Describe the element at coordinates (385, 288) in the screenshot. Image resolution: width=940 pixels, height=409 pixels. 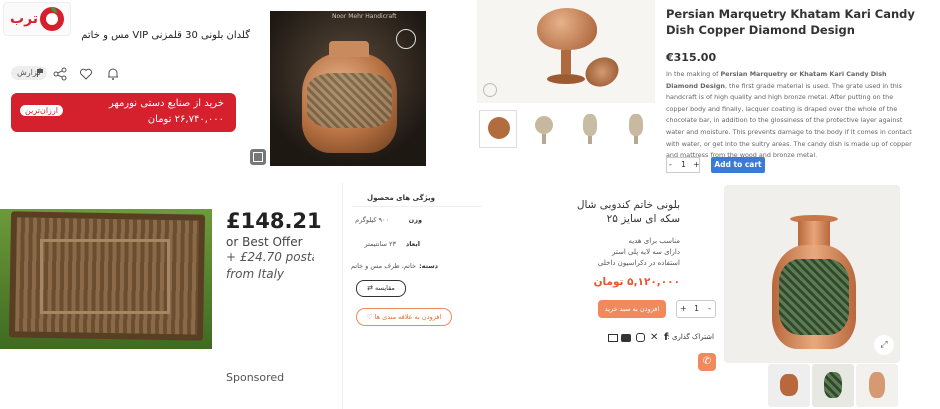
I see `compare-label: مقایسه` at that location.